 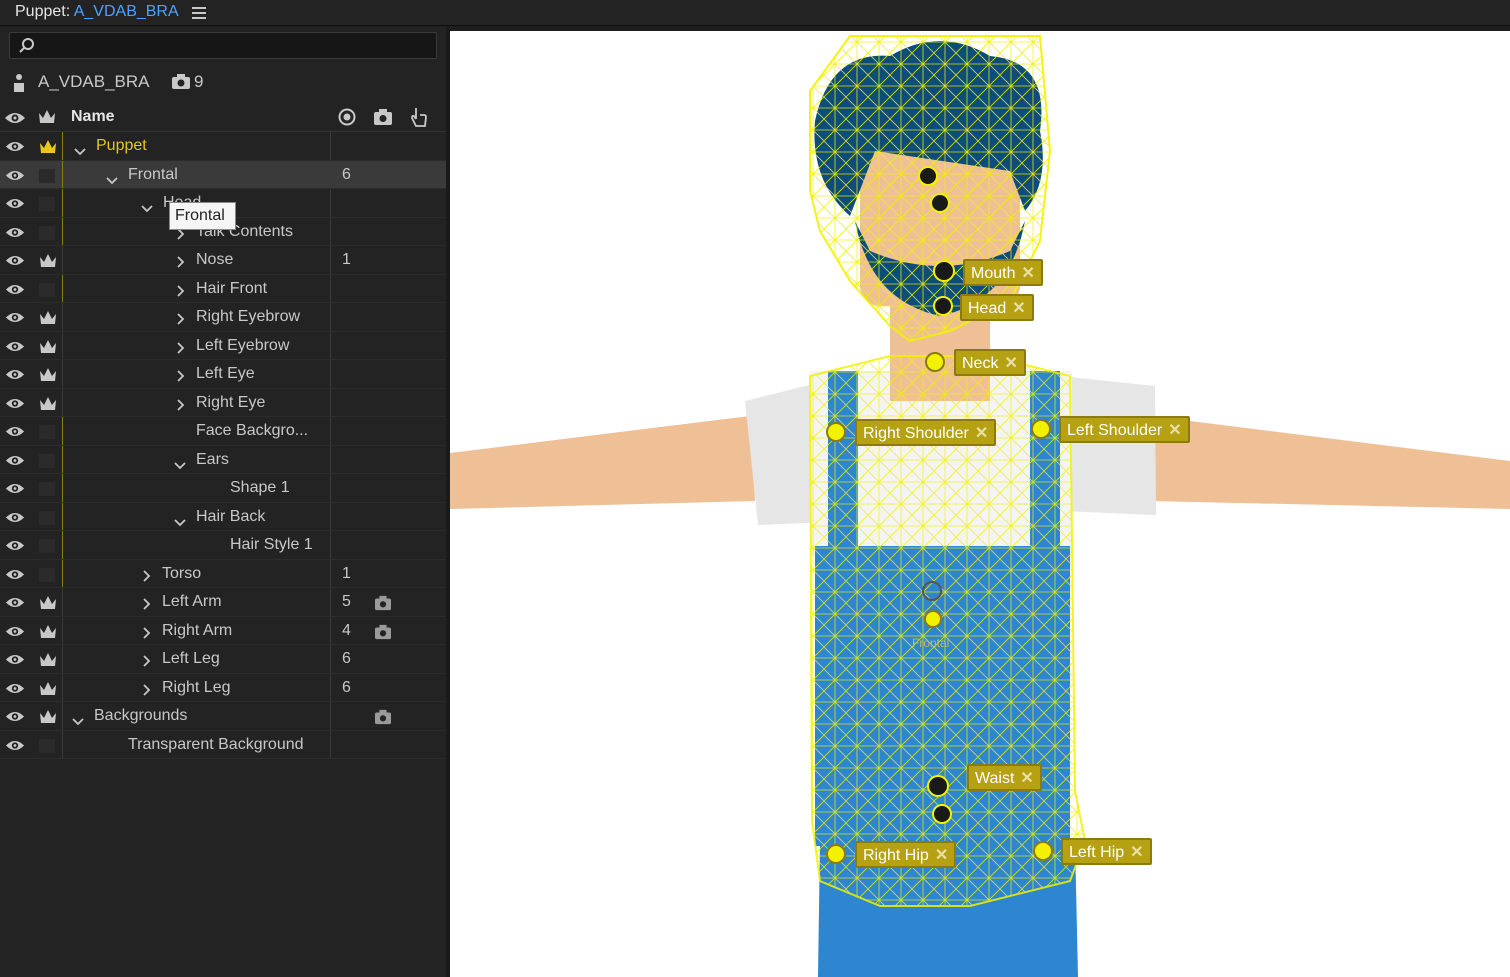 I want to click on layer-row: Left Eye, so click(x=223, y=374).